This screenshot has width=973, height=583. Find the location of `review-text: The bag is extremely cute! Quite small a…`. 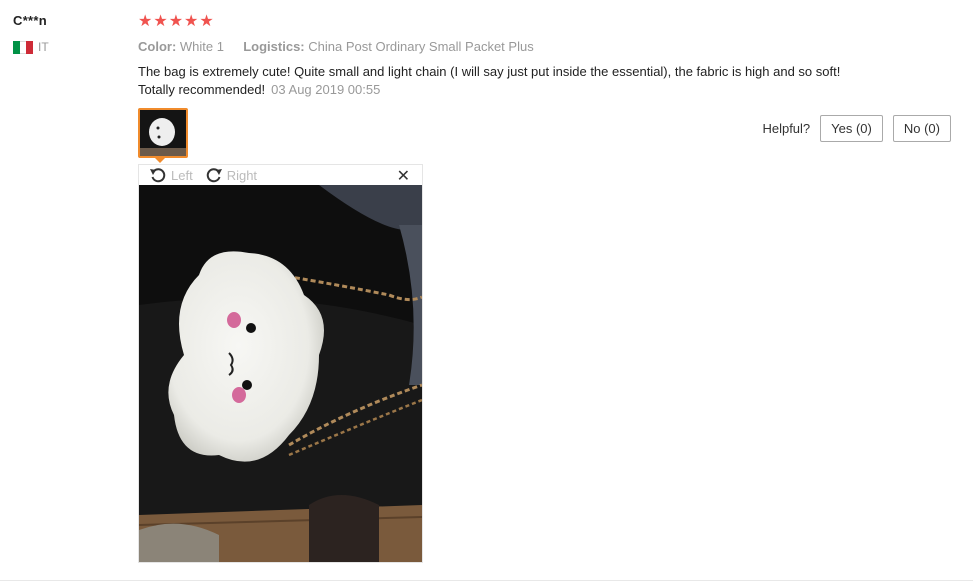

review-text: The bag is extremely cute! Quite small a… is located at coordinates (498, 81).